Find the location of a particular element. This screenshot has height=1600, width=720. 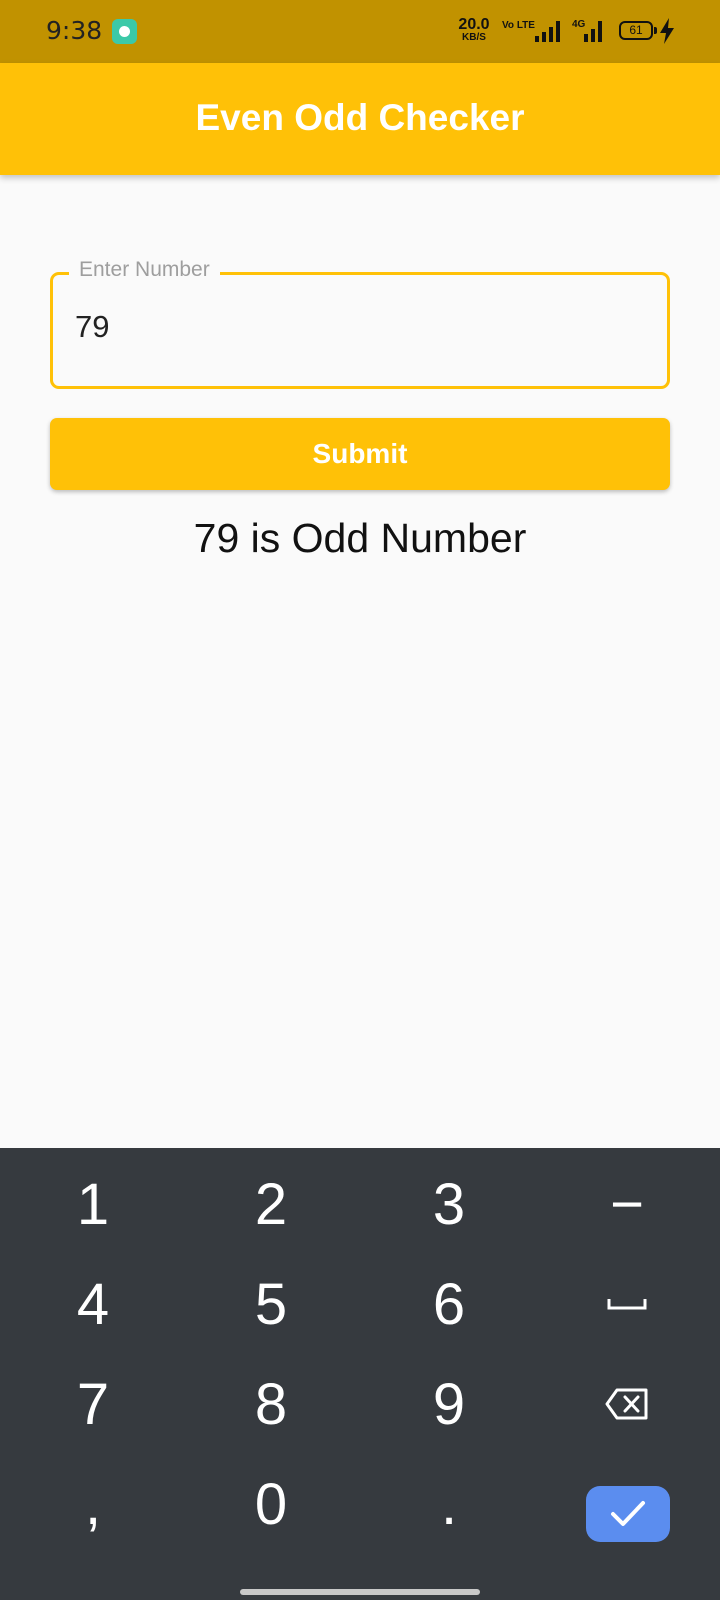

network-speed: 20.0 KB/S is located at coordinates (474, 30).